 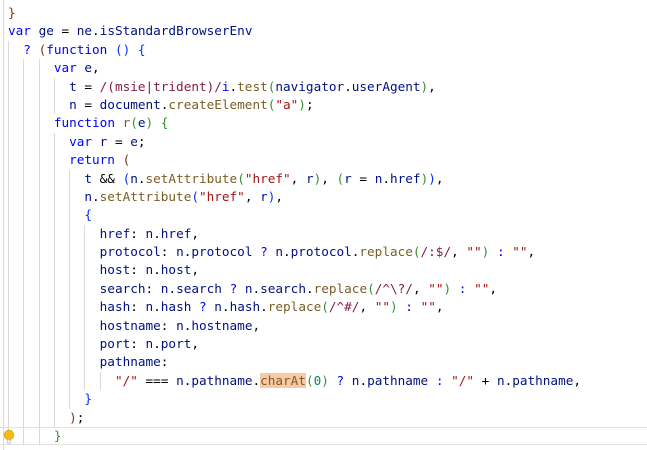 I want to click on code-token: "", so click(x=520, y=252).